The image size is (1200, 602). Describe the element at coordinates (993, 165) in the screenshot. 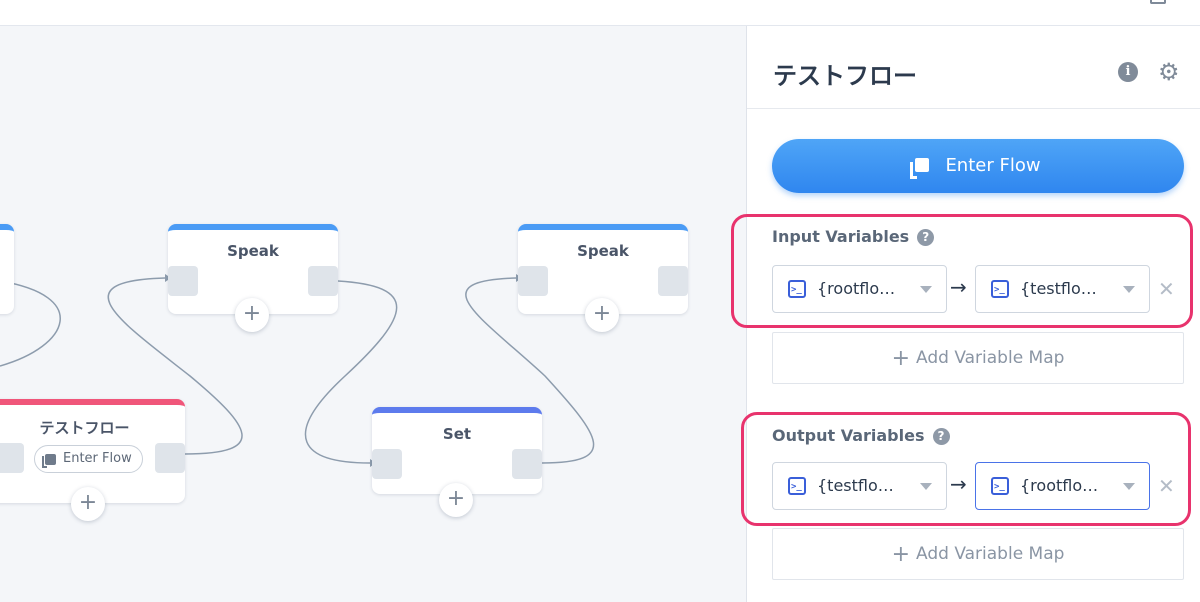

I see `enter-flow-button-label: Enter Flow` at that location.